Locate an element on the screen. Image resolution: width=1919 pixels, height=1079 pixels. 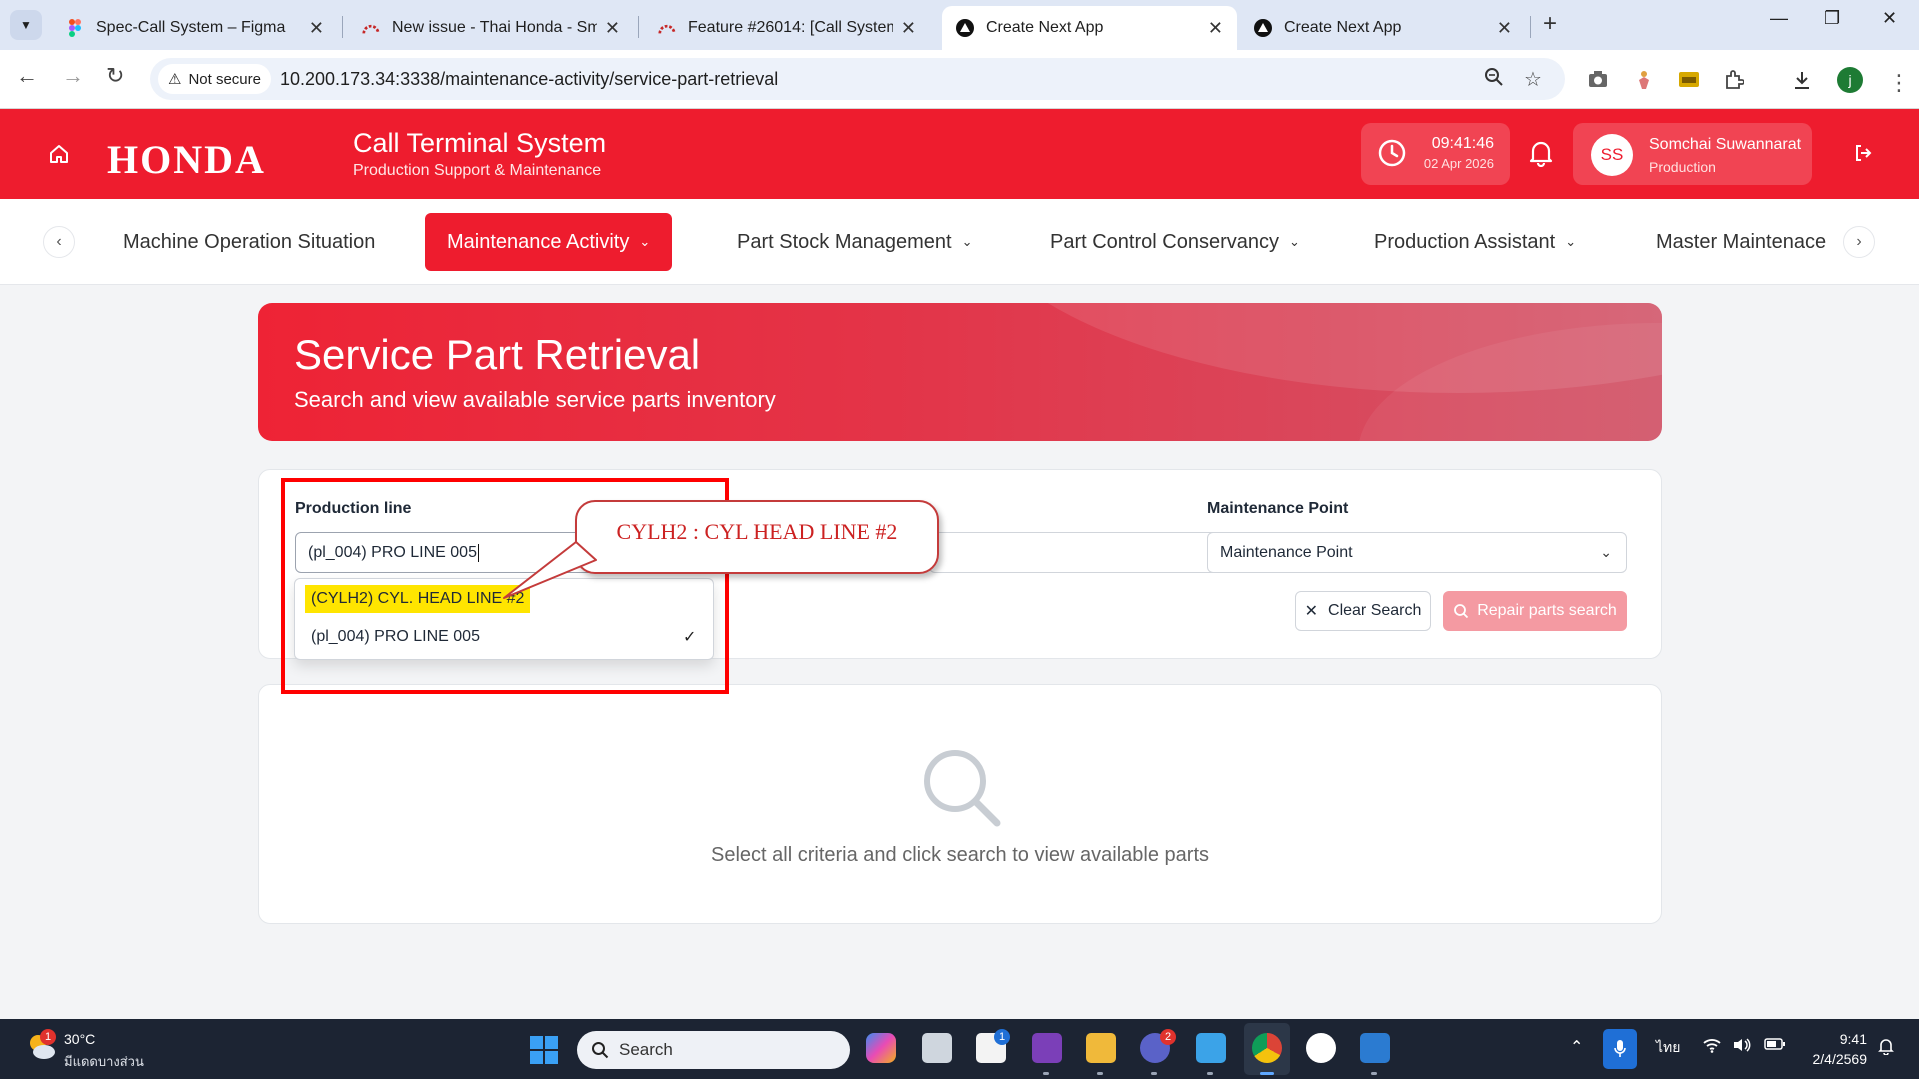
windows-start-icon is located at coordinates (544, 1050).